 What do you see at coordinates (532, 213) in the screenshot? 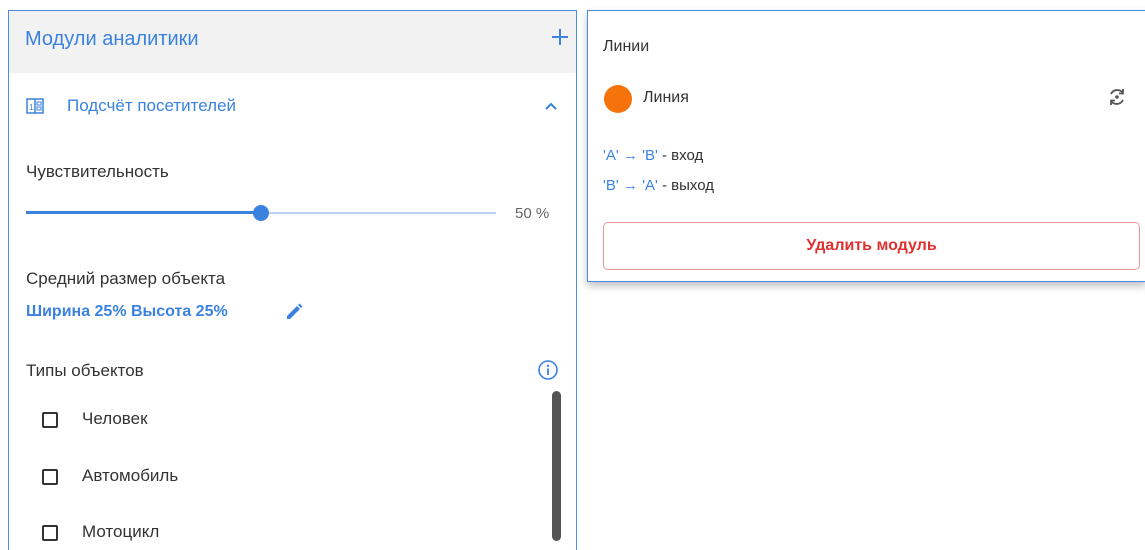
I see `sensitivity-value: 50 %` at bounding box center [532, 213].